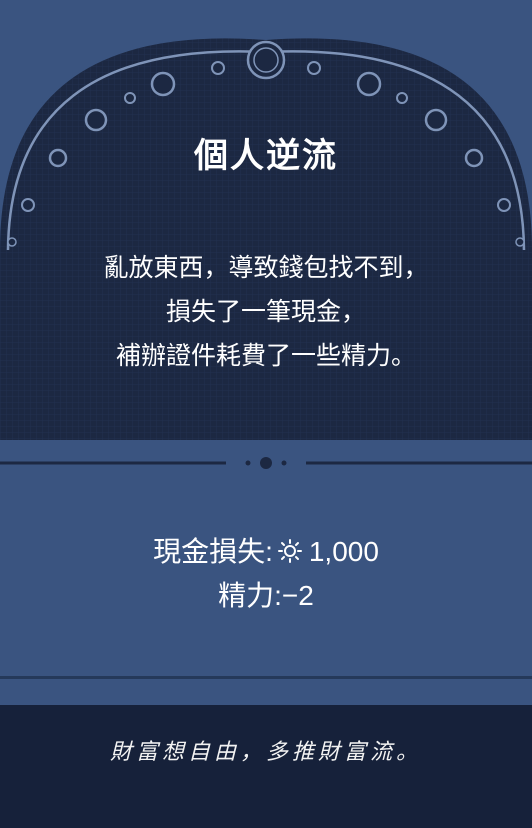  Describe the element at coordinates (266, 766) in the screenshot. I see `card-footer` at that location.